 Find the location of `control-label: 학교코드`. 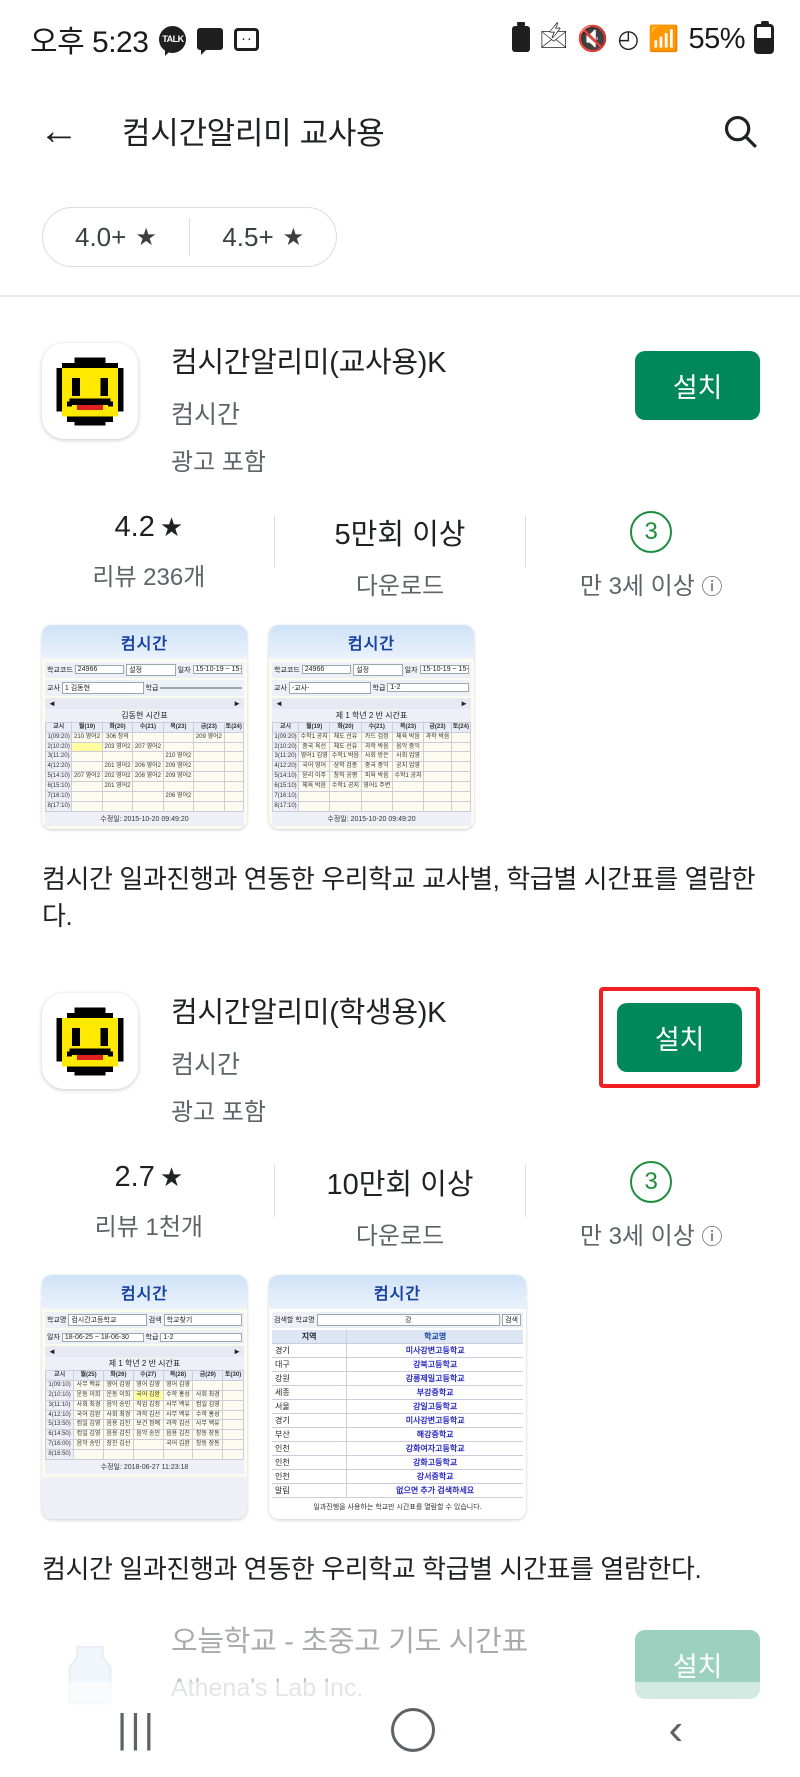

control-label: 학교코드 is located at coordinates (60, 670).